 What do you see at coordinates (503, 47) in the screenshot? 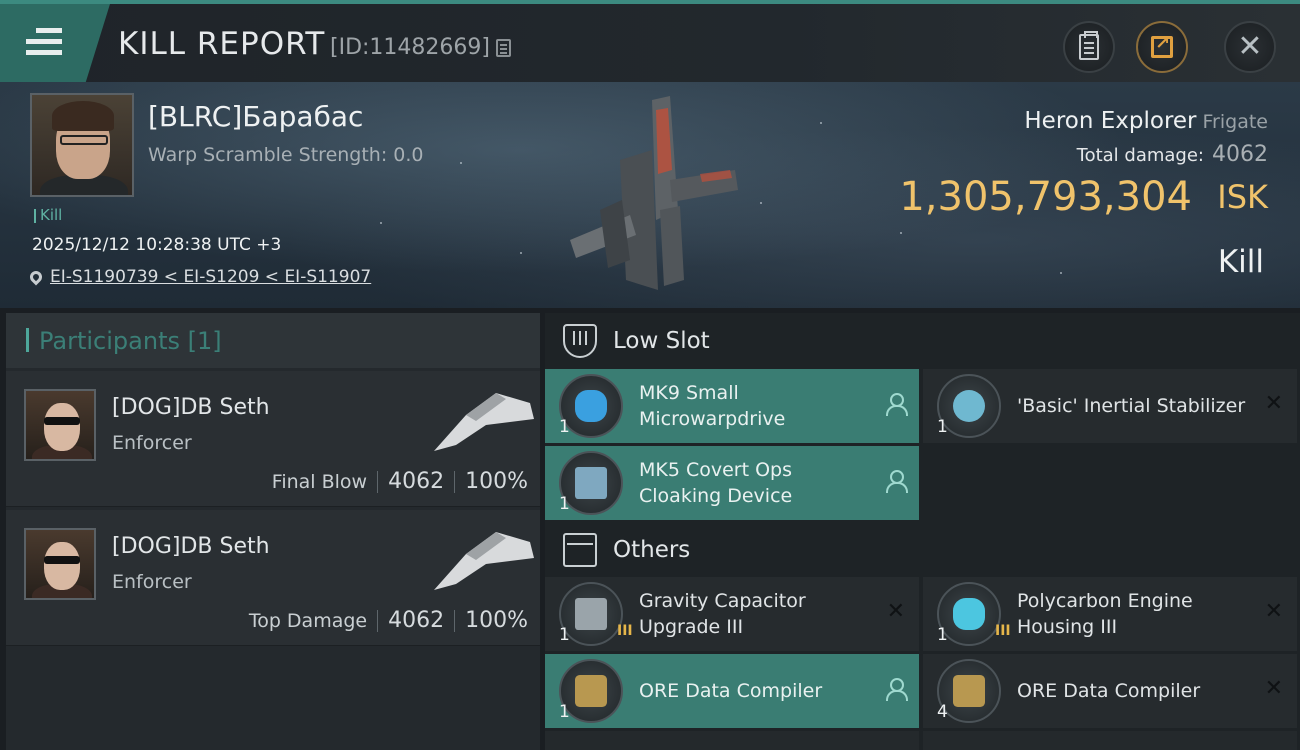
I see `copy-icon` at bounding box center [503, 47].